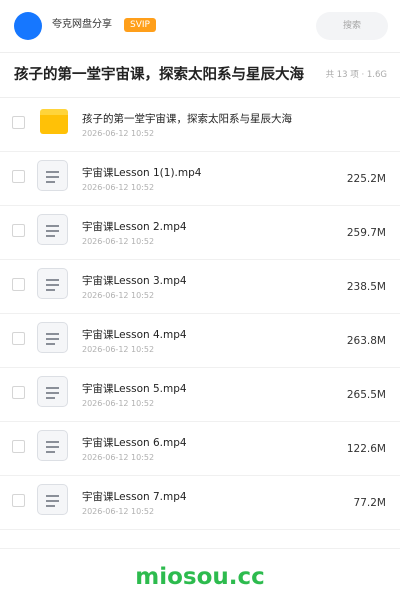 This screenshot has width=400, height=600. I want to click on file-row: 宇宙课Lesson 2.mp4 2026-06-12 10:52 259.7M, so click(200, 233).